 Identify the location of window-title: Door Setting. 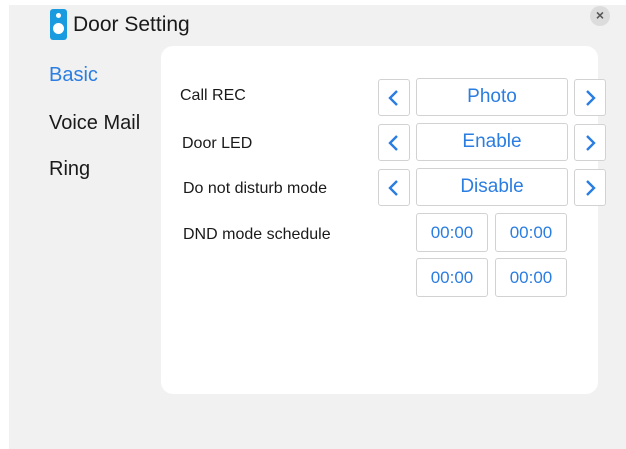
(131, 24).